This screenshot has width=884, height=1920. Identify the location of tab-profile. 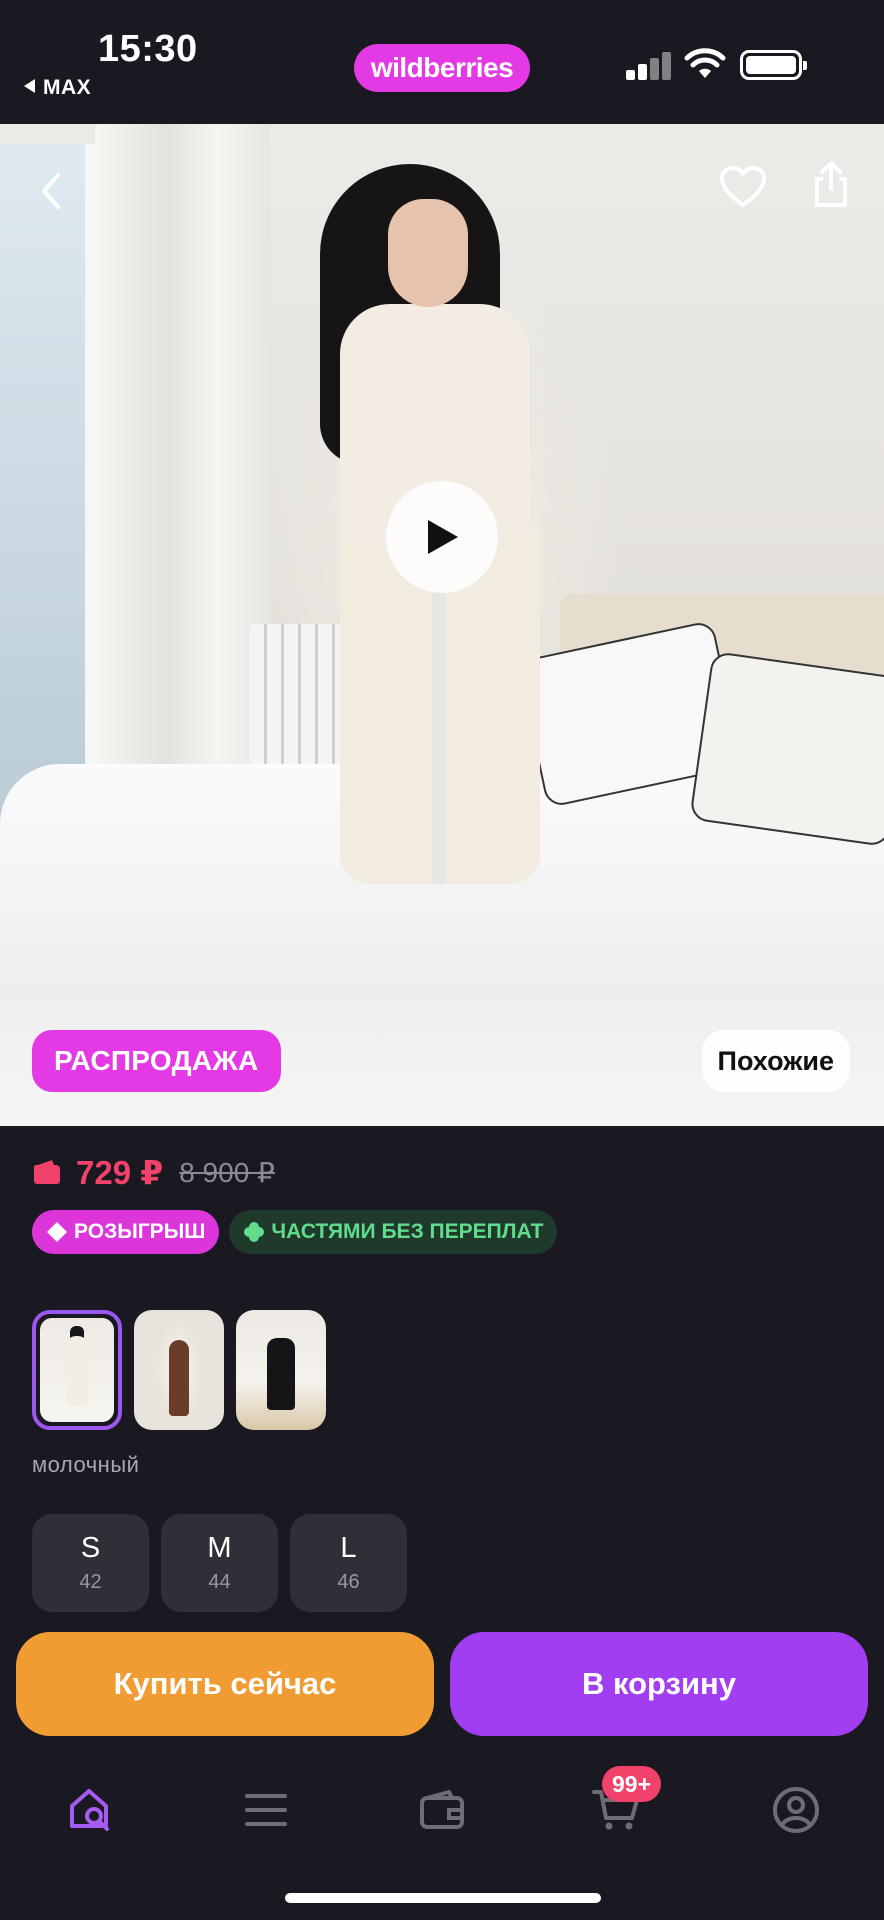
(796, 1810).